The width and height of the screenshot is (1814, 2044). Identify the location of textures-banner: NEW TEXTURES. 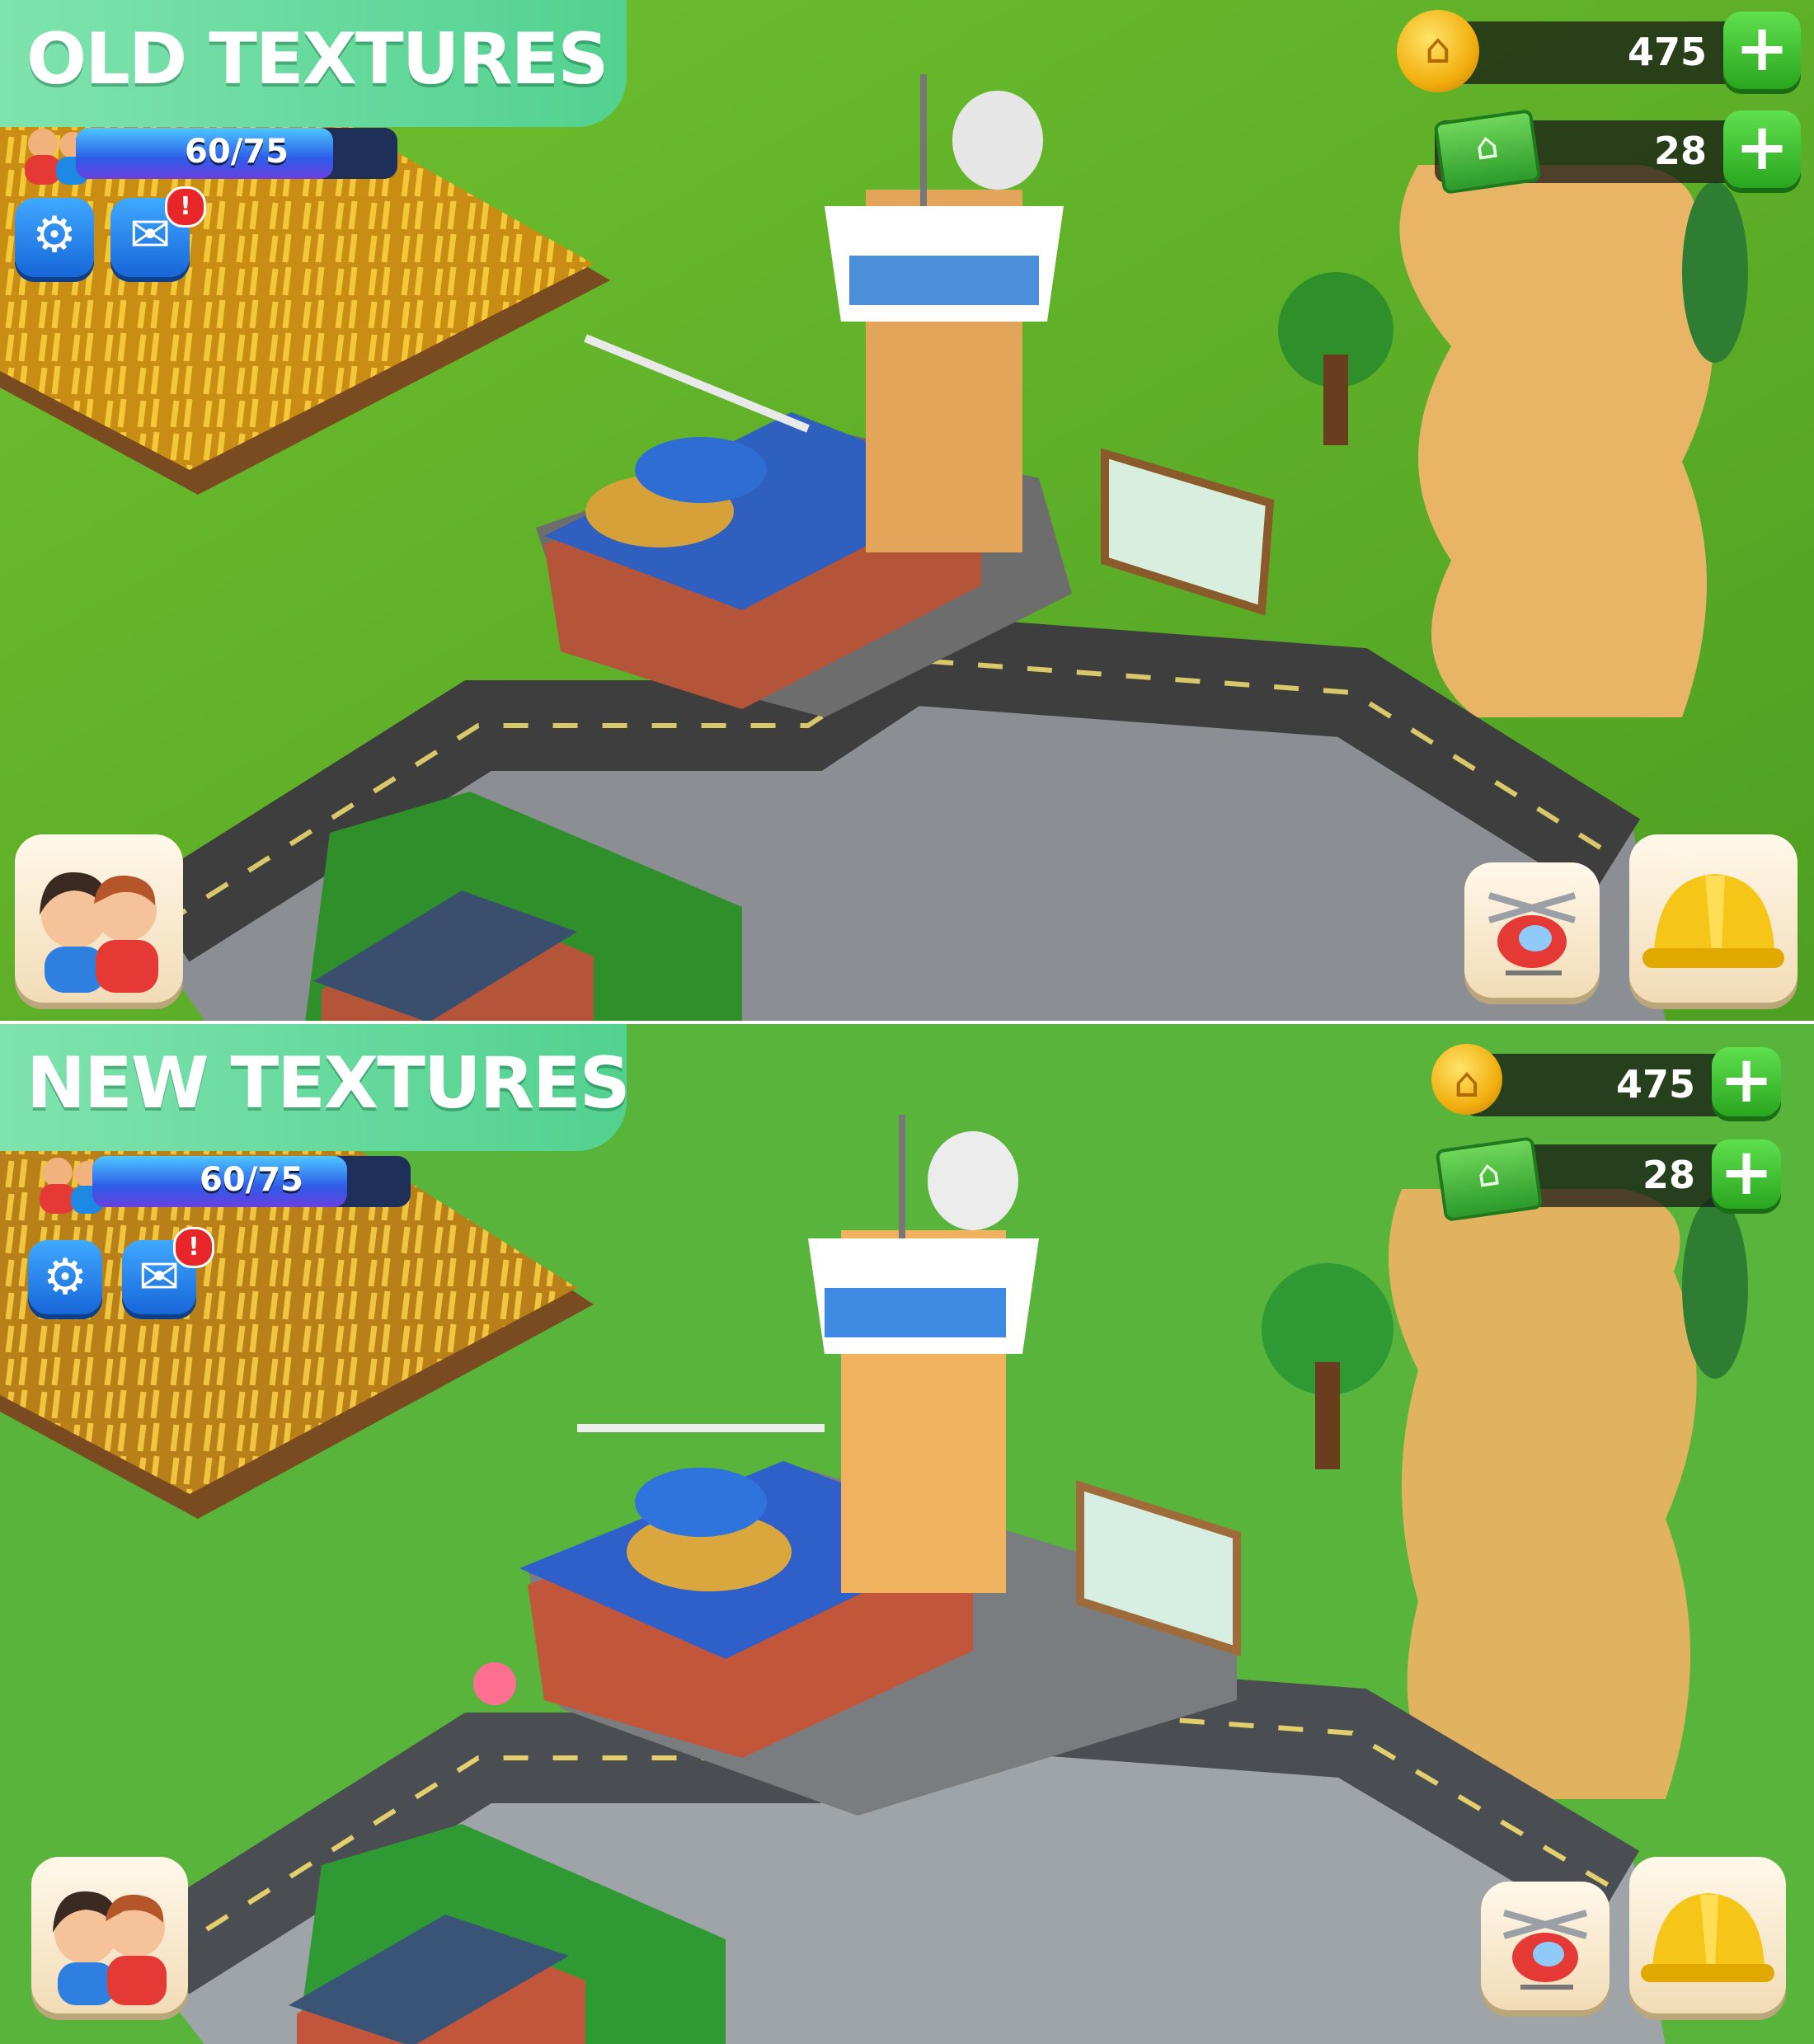
(315, 1087).